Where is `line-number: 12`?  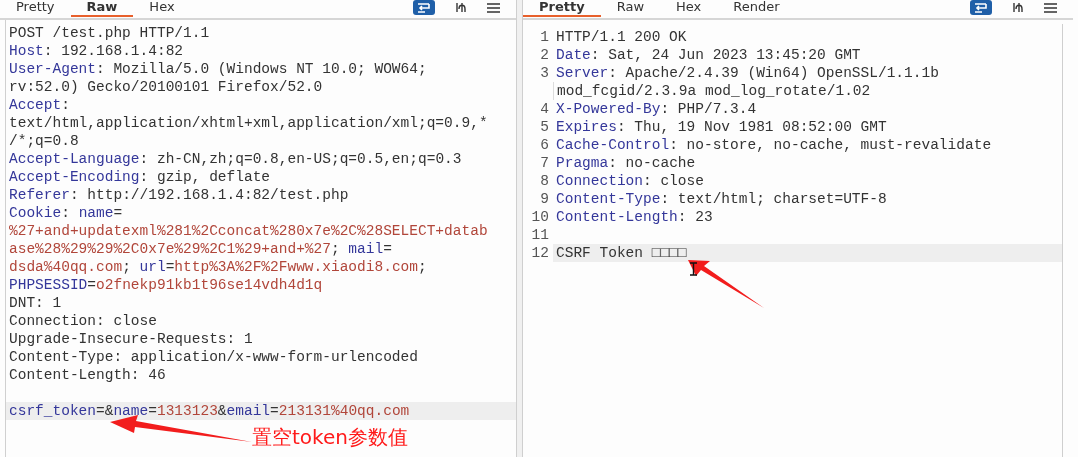 line-number: 12 is located at coordinates (540, 253).